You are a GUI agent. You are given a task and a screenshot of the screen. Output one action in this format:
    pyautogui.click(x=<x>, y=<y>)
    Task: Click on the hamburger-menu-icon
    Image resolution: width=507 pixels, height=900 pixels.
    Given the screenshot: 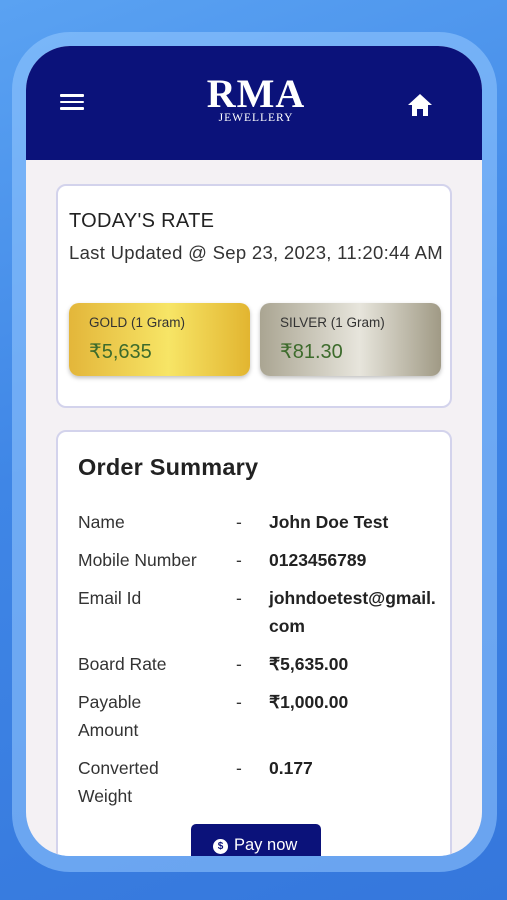 What is the action you would take?
    pyautogui.click(x=71, y=104)
    